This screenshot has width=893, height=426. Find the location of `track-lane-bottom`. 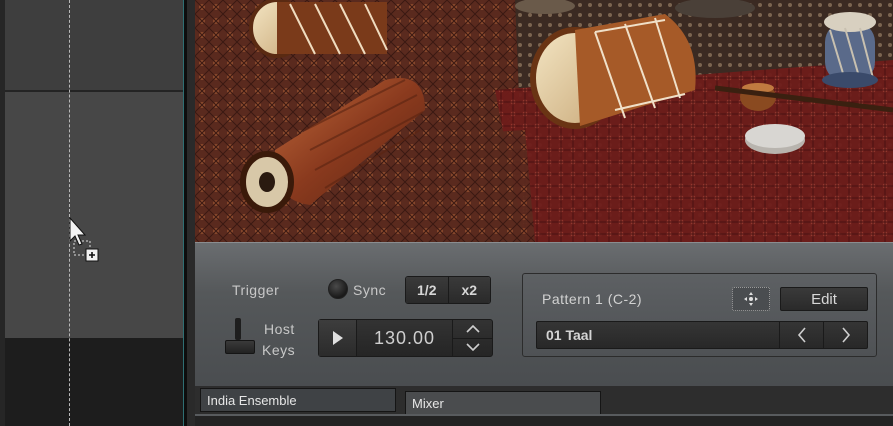

track-lane-bottom is located at coordinates (94, 382).